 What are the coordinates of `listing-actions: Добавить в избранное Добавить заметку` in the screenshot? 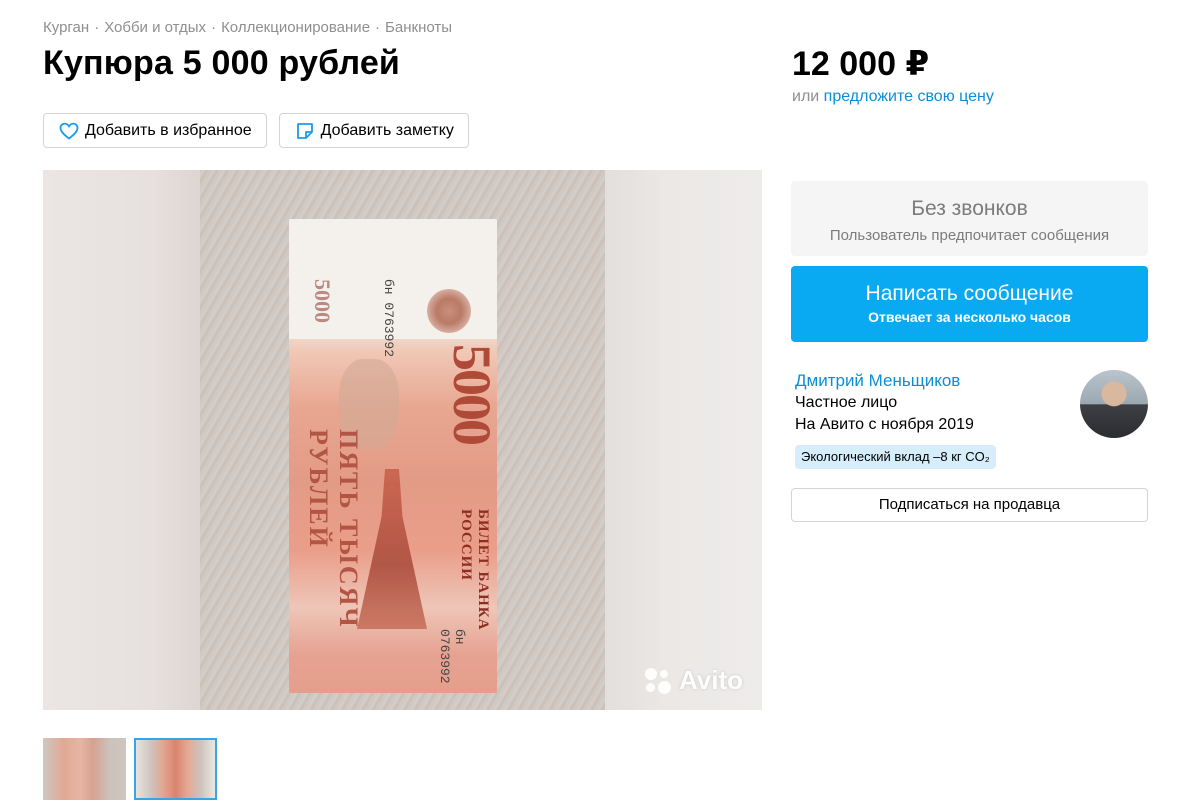 It's located at (256, 130).